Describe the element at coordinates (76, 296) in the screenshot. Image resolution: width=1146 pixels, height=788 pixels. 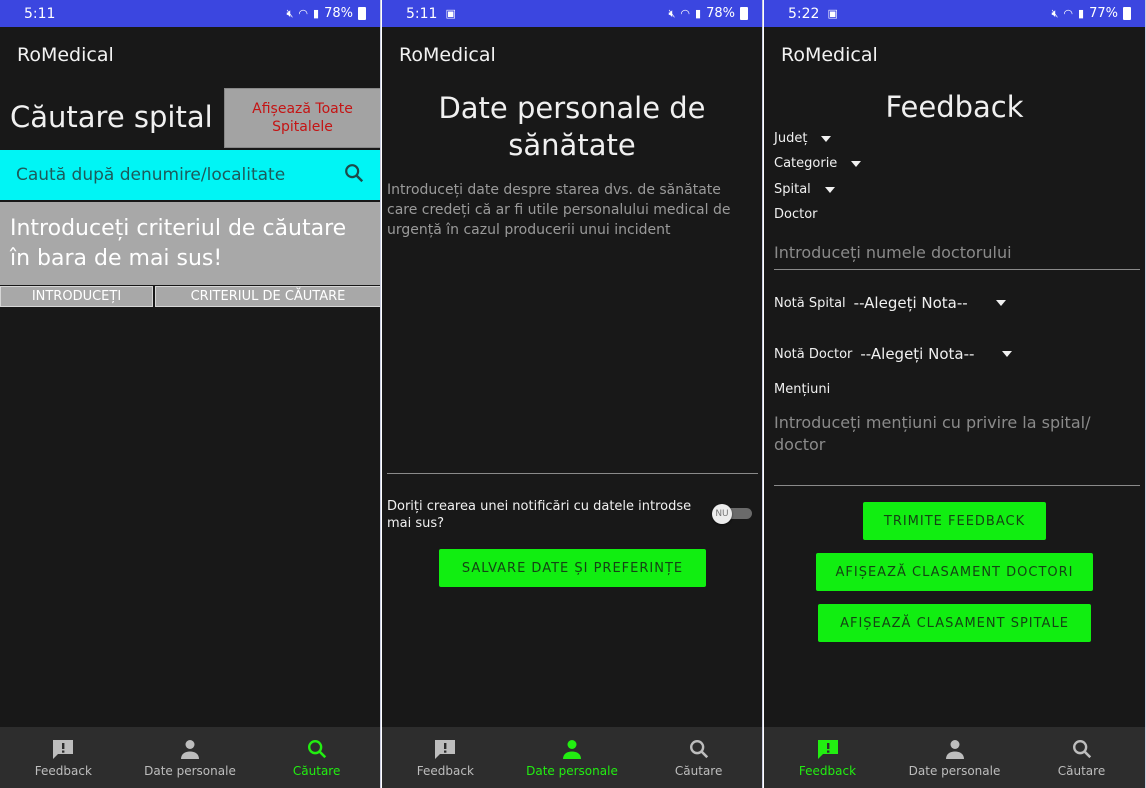
I see `hint-cell: INTRODUCEȚI` at that location.